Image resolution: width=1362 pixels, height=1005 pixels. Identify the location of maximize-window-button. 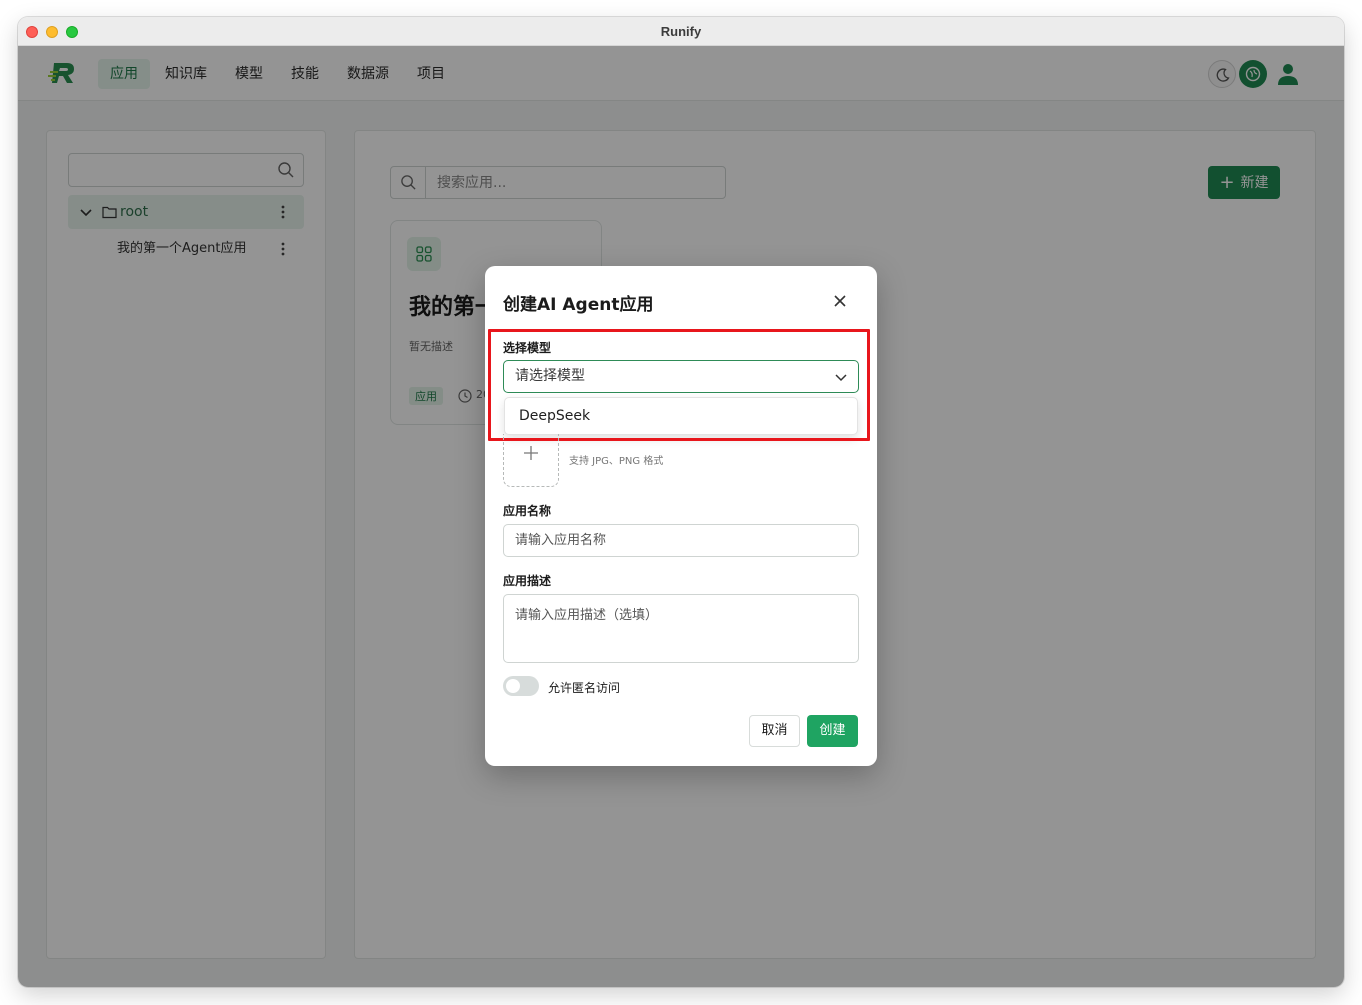
(72, 32).